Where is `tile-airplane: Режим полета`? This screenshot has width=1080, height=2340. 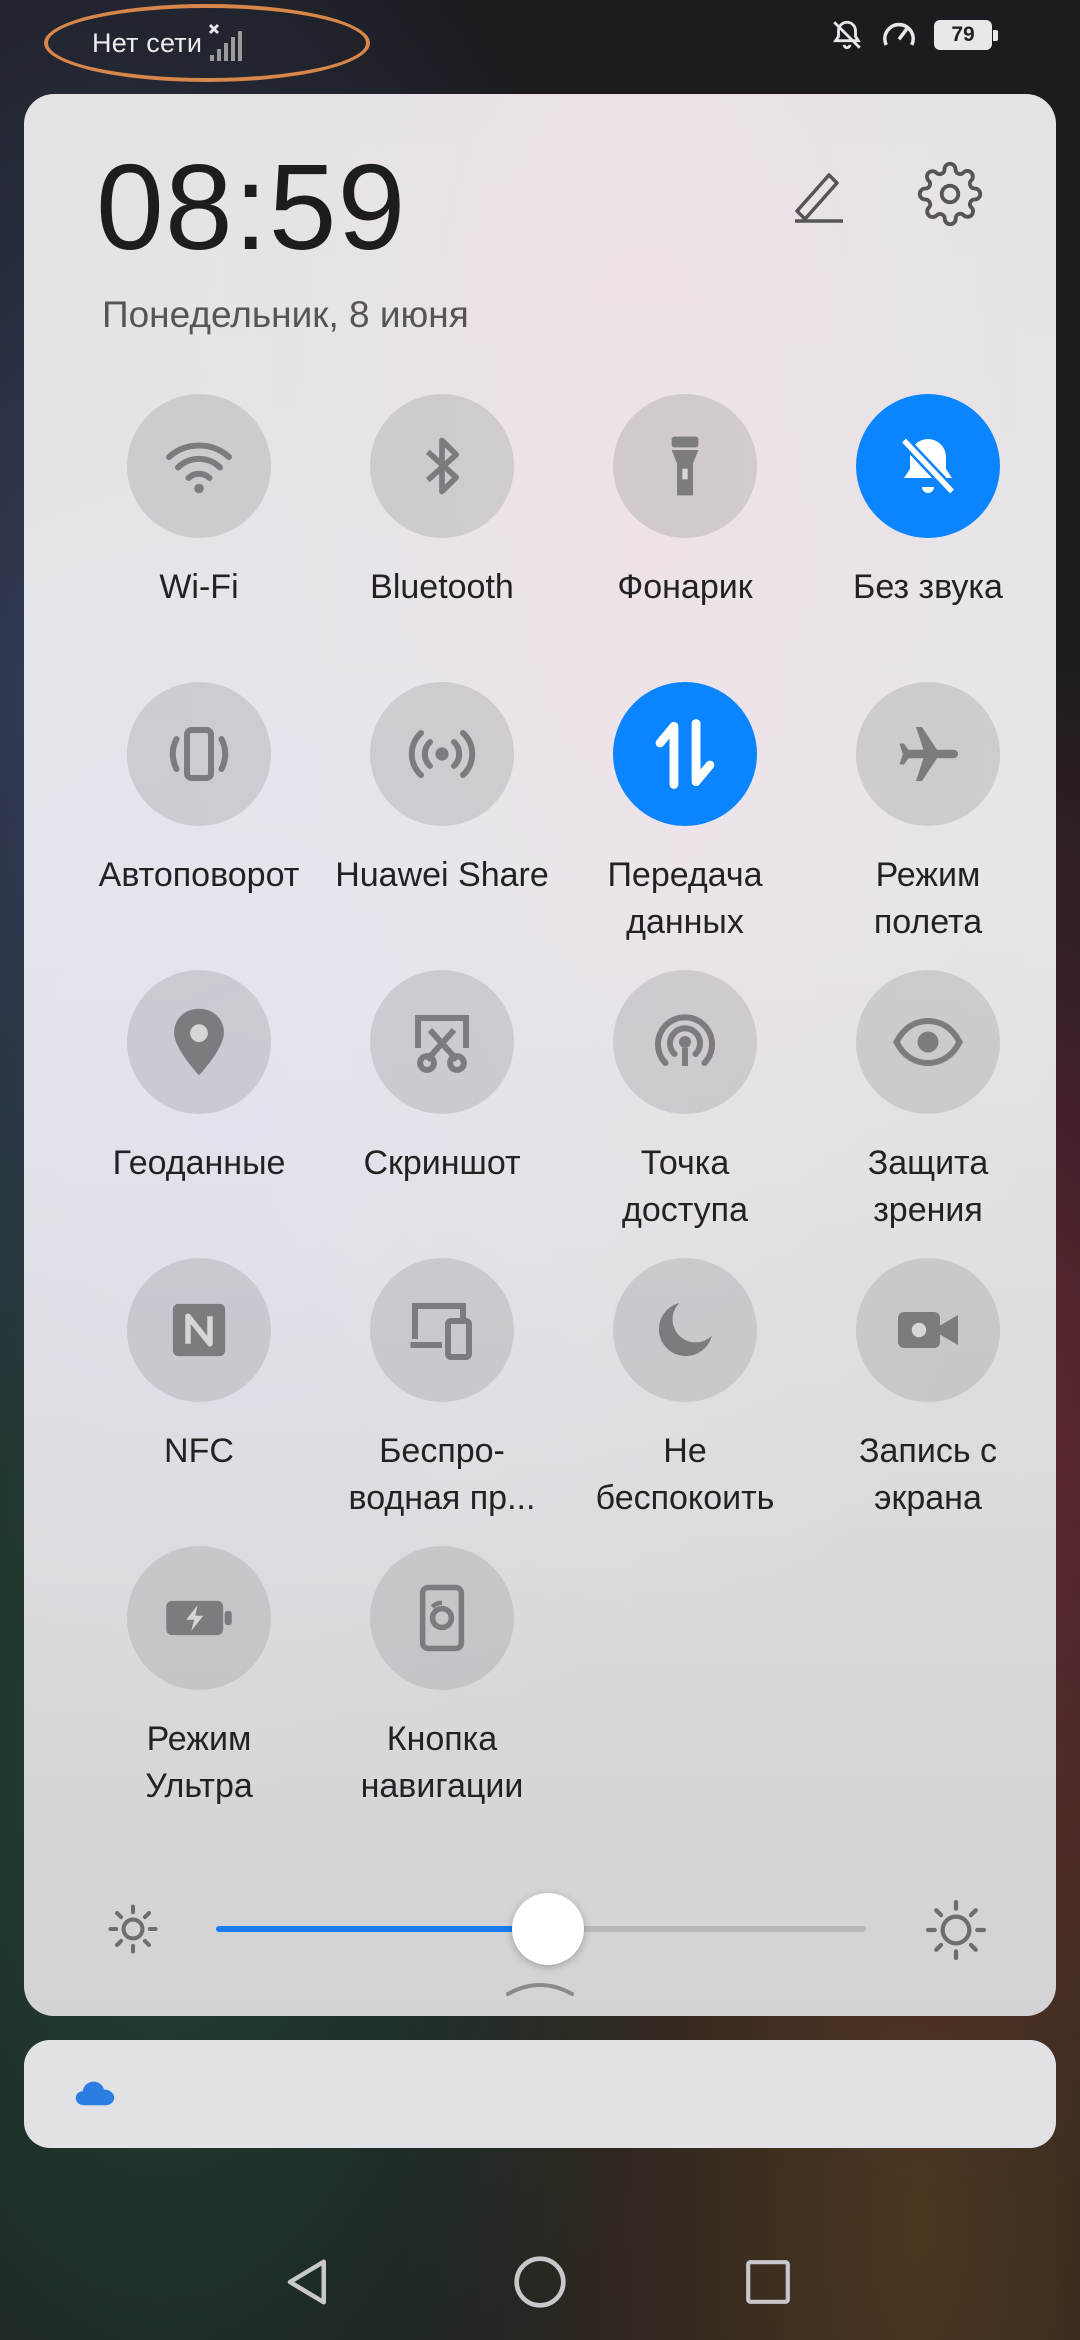 tile-airplane: Режим полета is located at coordinates (928, 814).